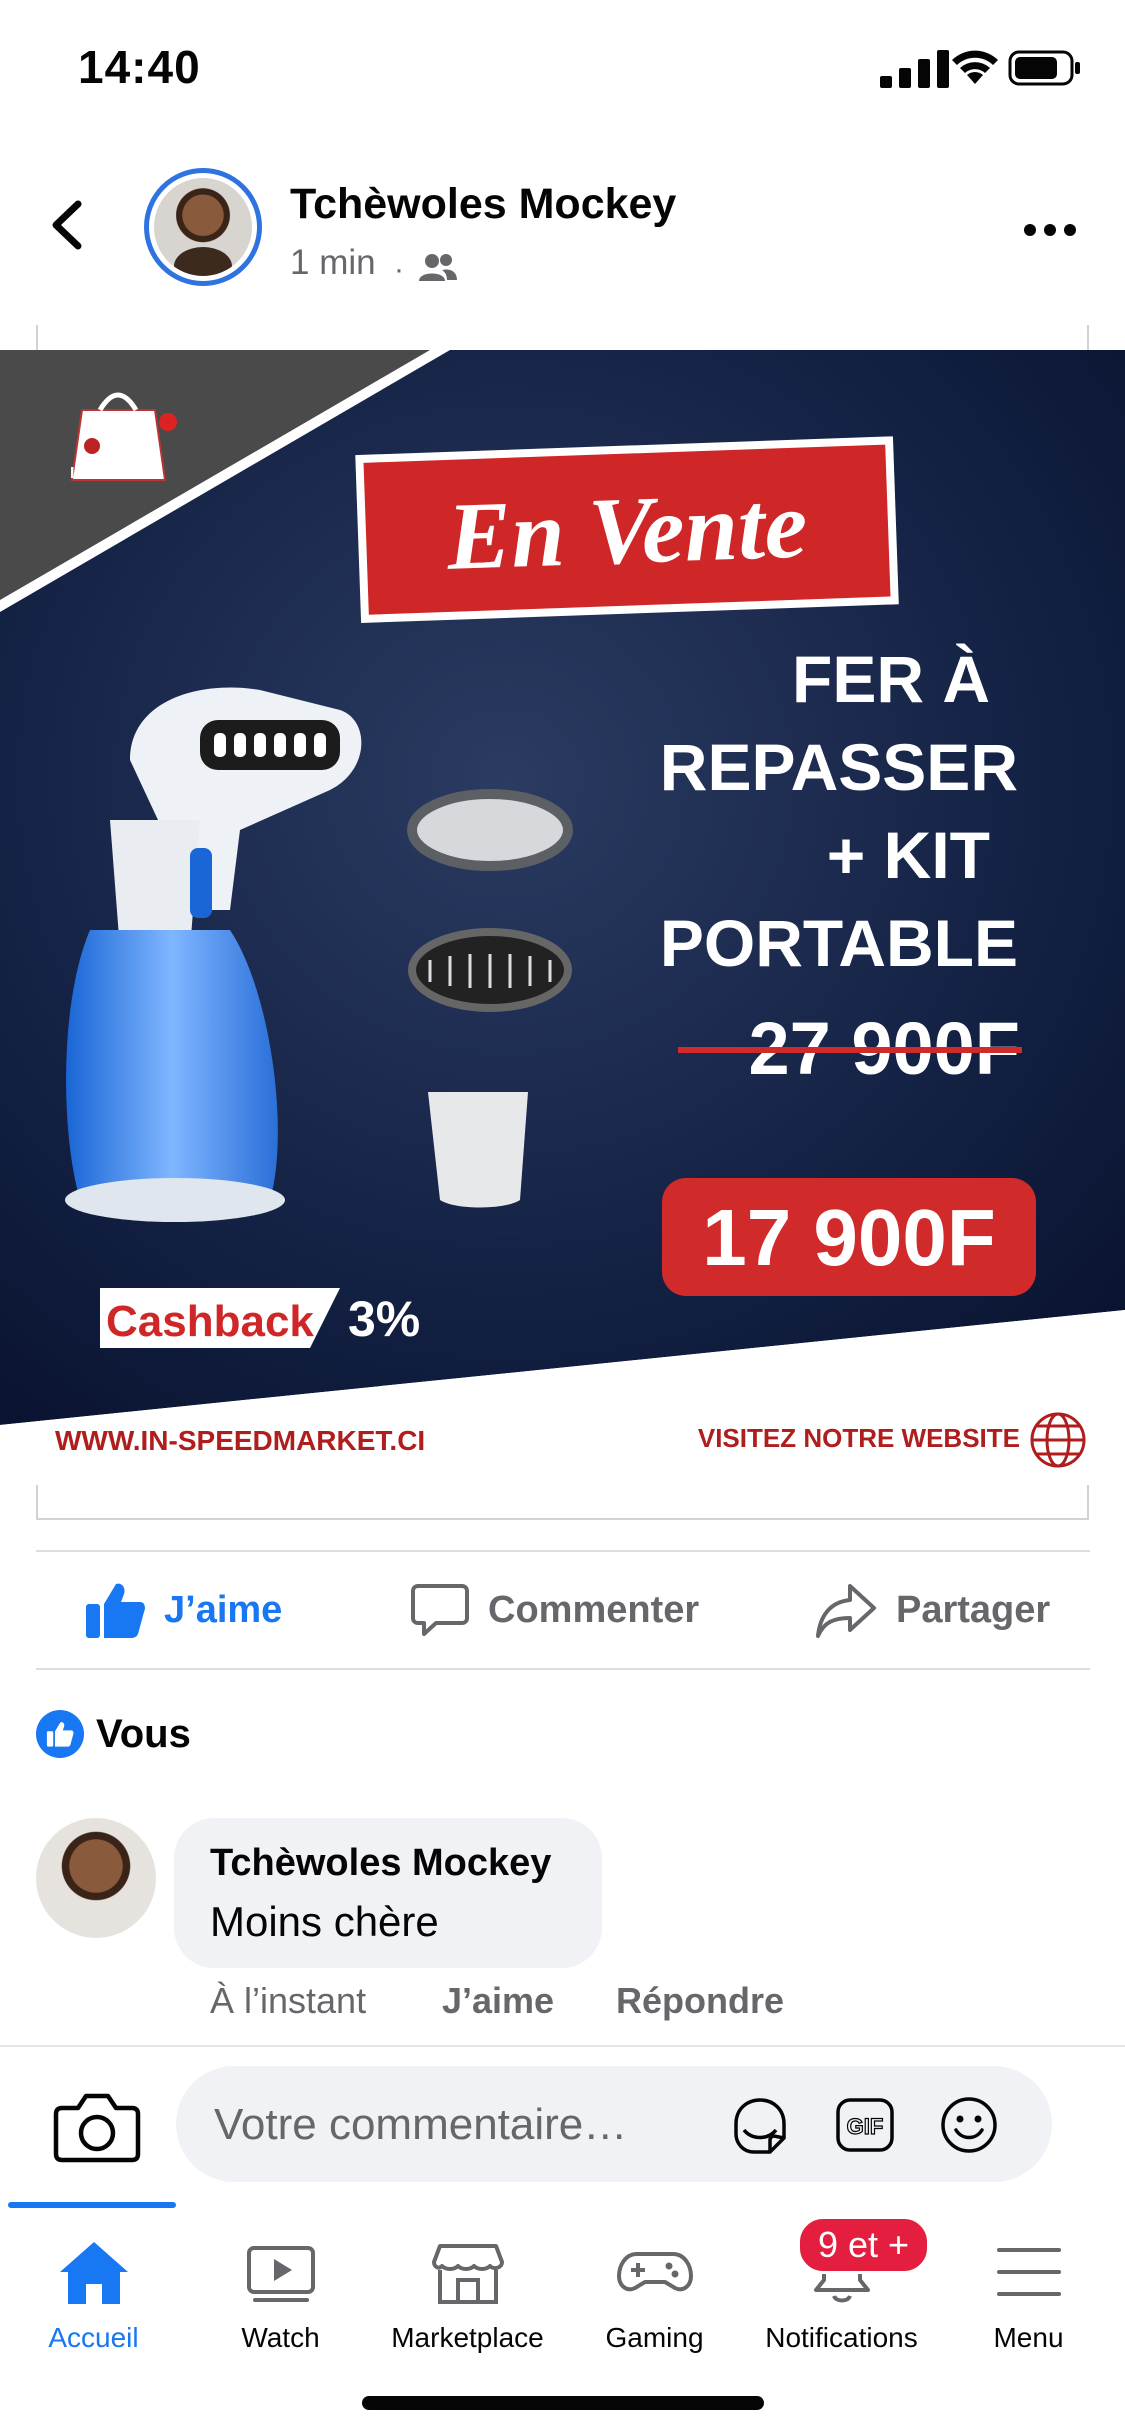 This screenshot has width=1125, height=2436. I want to click on share-label: Partager, so click(973, 1609).